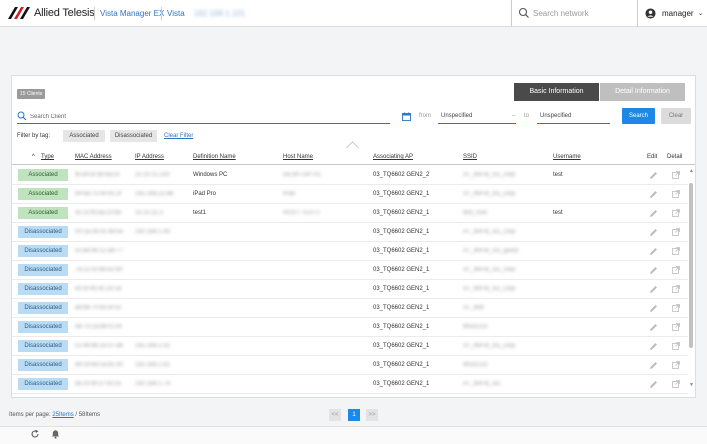 Image resolution: width=707 pixels, height=444 pixels. I want to click on column-ssid: SSID, so click(470, 157).